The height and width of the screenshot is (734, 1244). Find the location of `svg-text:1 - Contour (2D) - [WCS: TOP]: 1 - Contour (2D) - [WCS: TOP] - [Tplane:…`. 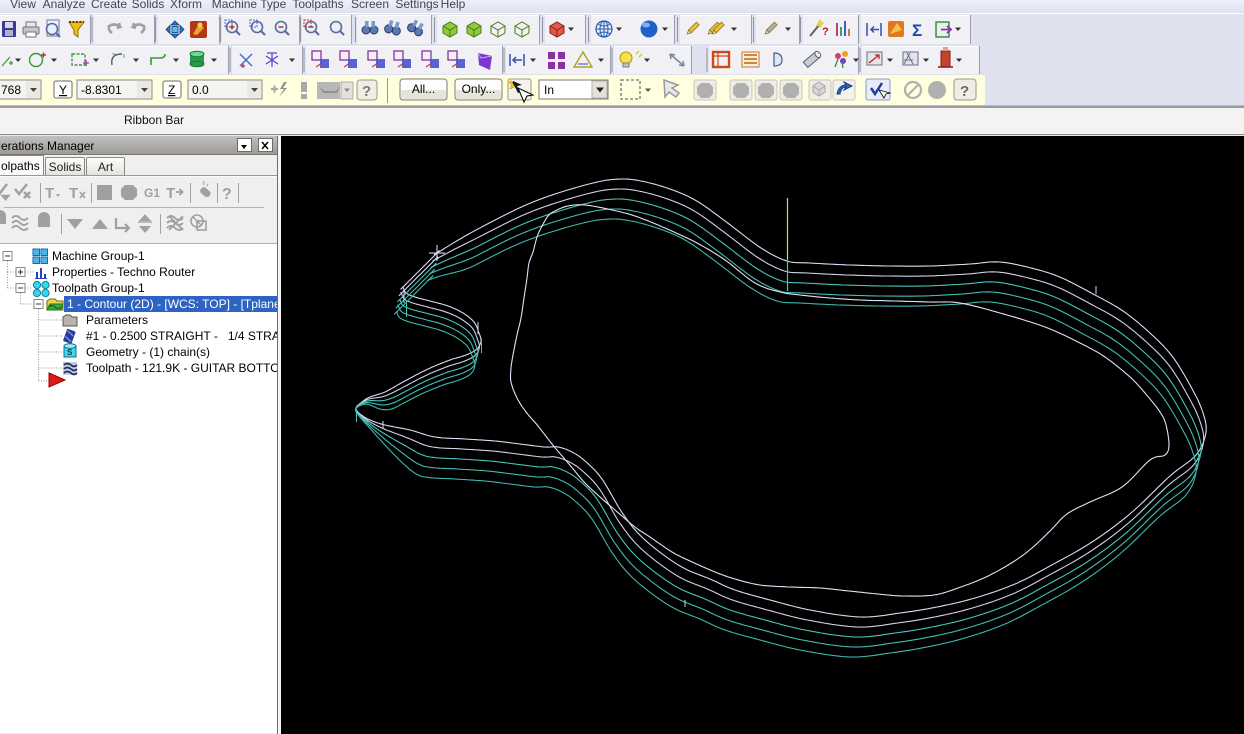

svg-text:1 - Contour (2D) - [WCS: TOP]: 1 - Contour (2D) - [WCS: TOP] - [Tplane:… is located at coordinates (172, 304).